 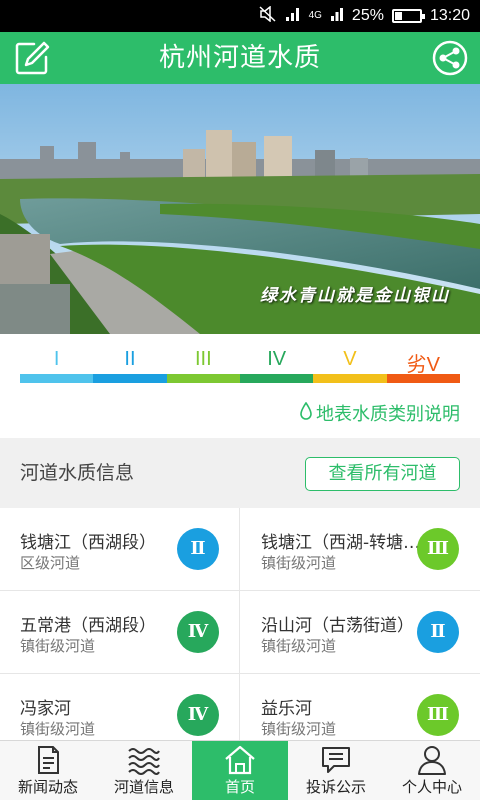 What do you see at coordinates (450, 58) in the screenshot?
I see `share-icon` at bounding box center [450, 58].